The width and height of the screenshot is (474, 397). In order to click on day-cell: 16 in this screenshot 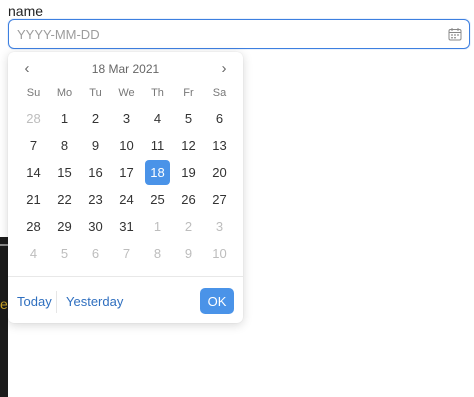, I will do `click(95, 172)`.